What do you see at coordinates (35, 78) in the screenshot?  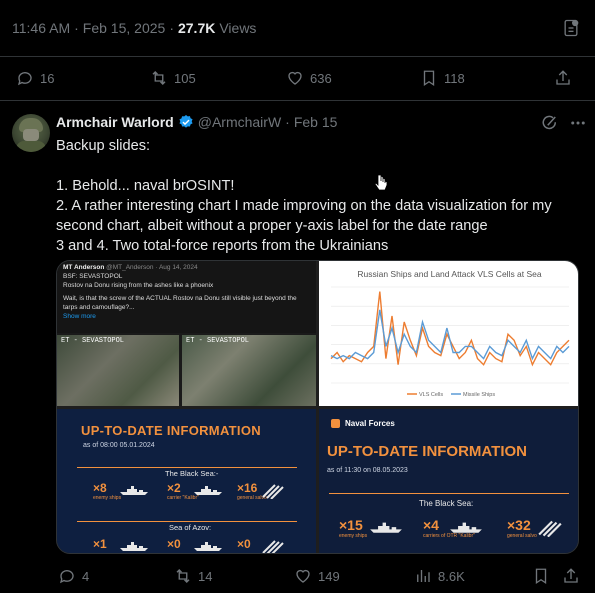 I see `reply-button: 16` at bounding box center [35, 78].